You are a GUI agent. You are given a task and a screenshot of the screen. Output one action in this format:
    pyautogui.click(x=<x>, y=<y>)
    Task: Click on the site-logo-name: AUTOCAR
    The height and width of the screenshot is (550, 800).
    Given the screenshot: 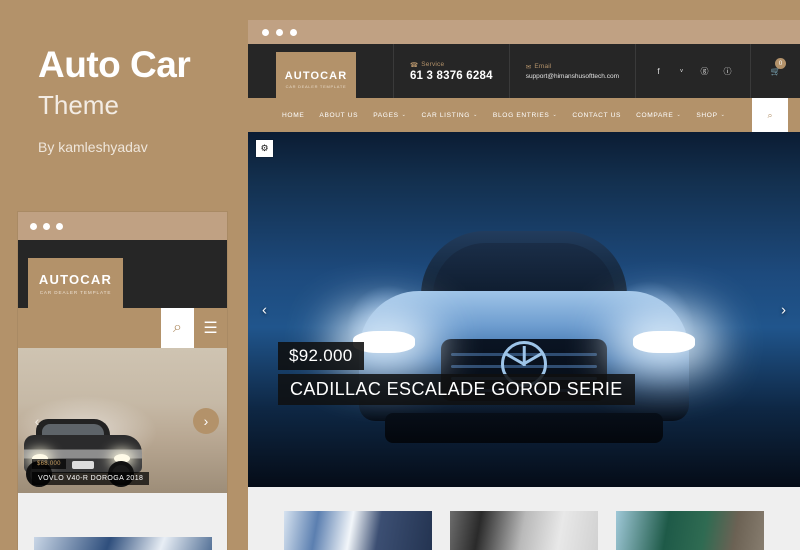 What is the action you would take?
    pyautogui.click(x=316, y=75)
    